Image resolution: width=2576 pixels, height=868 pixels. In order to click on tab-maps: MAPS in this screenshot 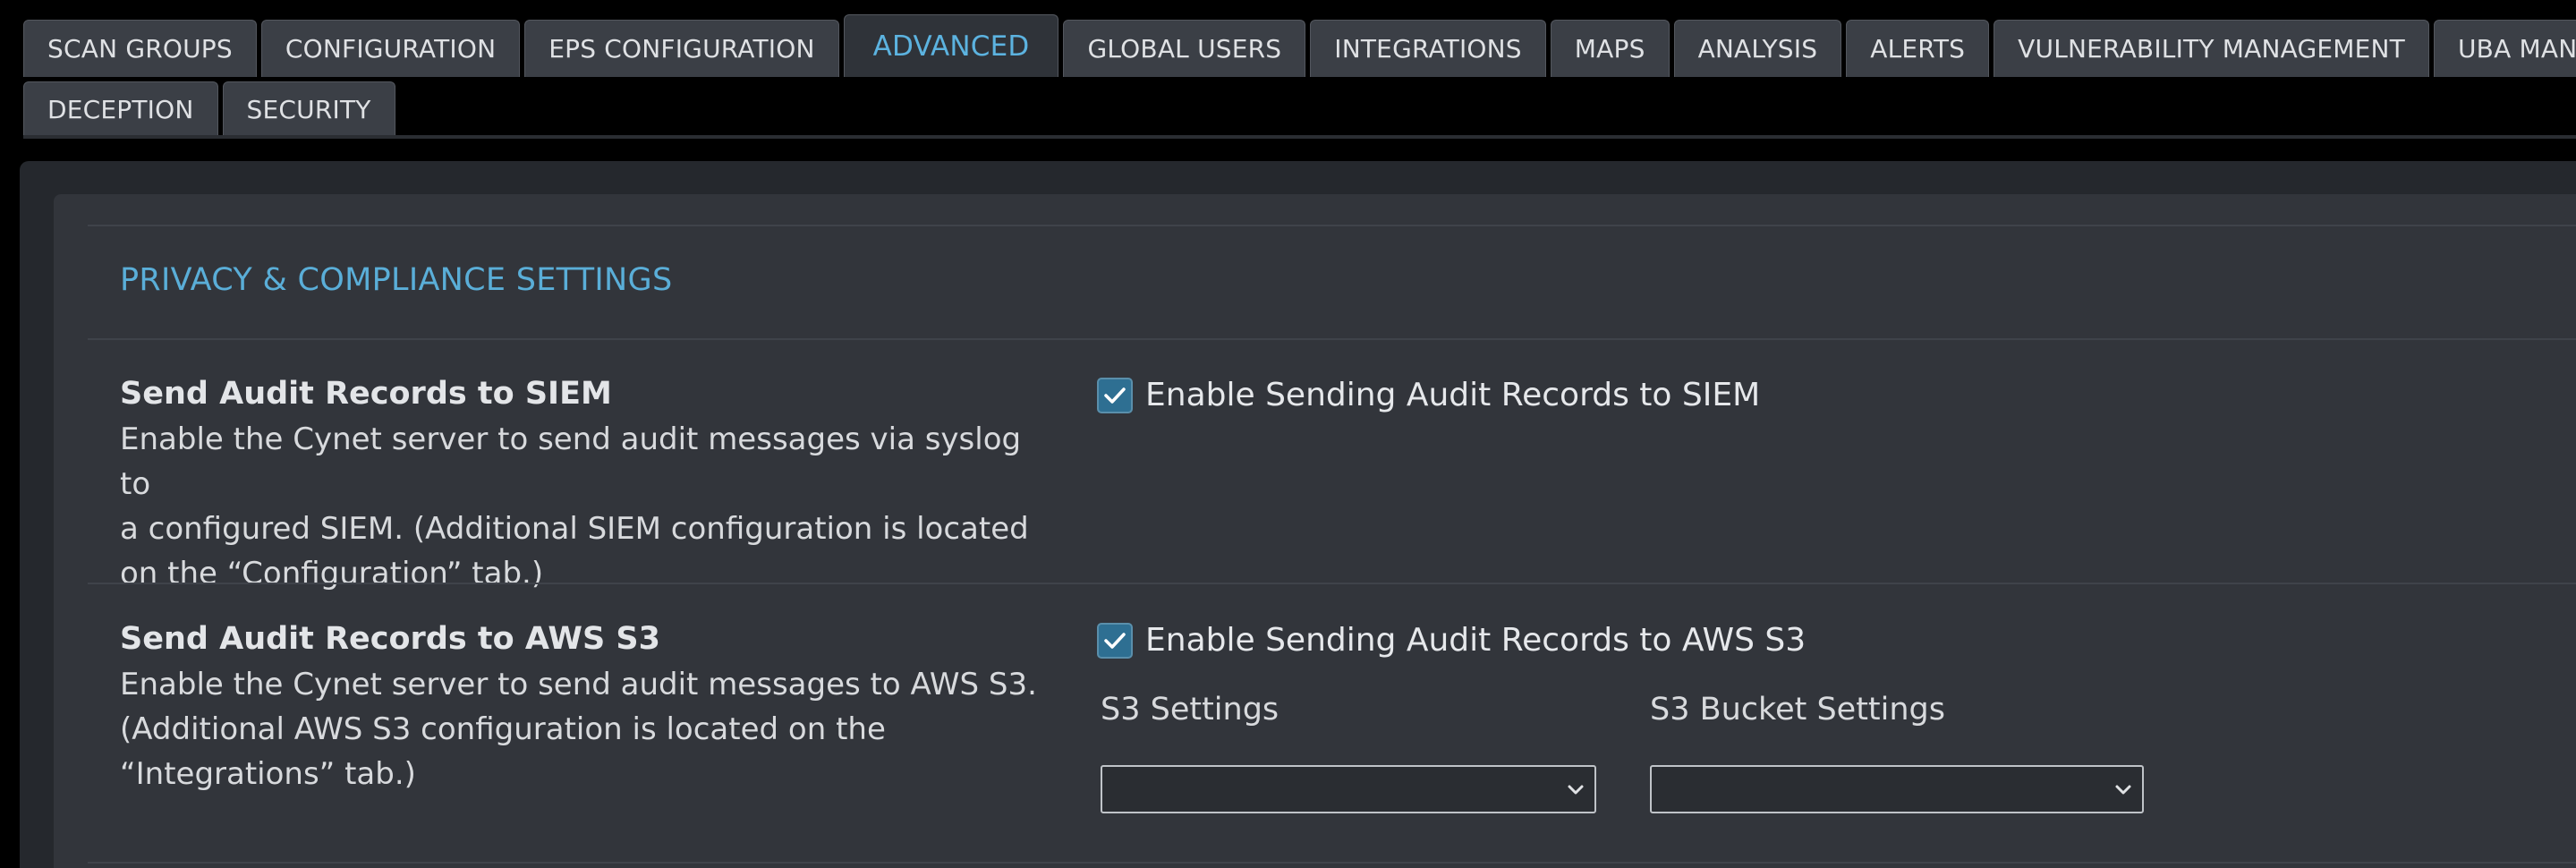, I will do `click(1610, 48)`.